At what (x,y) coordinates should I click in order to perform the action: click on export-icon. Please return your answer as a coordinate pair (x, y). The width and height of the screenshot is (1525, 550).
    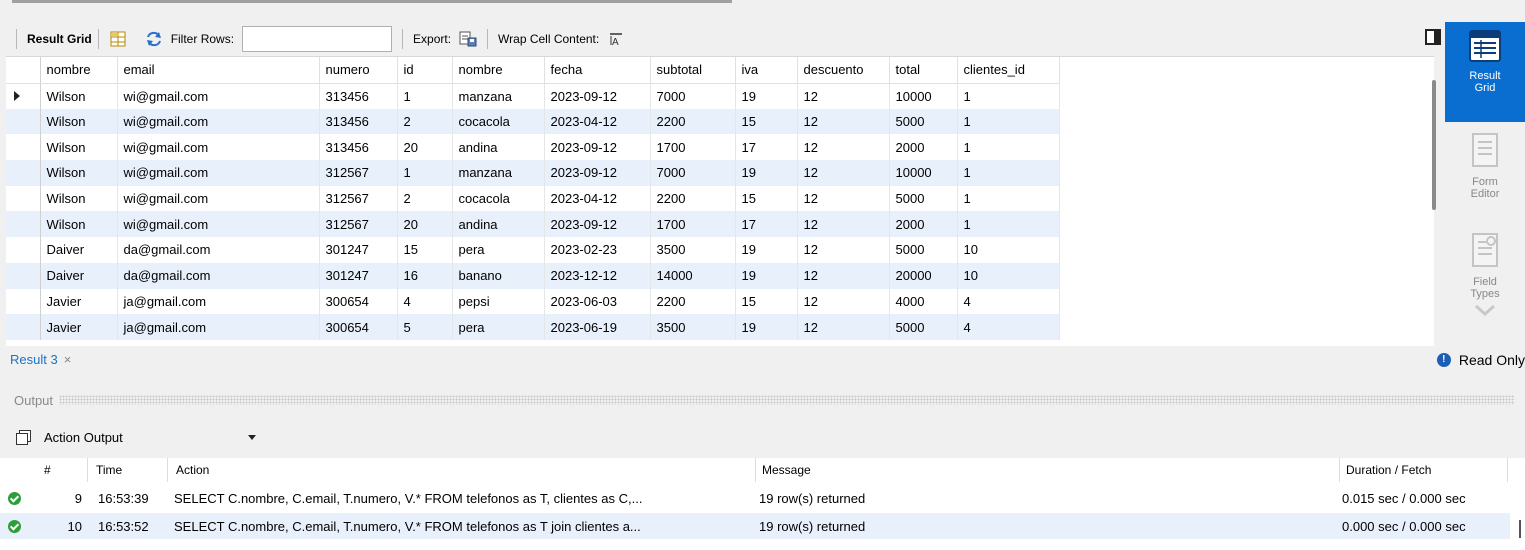
    Looking at the image, I should click on (468, 39).